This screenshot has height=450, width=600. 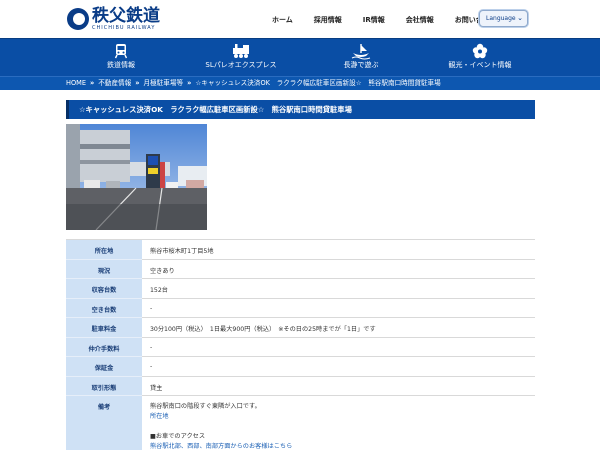 I want to click on main-nav-sl-paleo: SLパレオエクスプレス, so click(x=241, y=58).